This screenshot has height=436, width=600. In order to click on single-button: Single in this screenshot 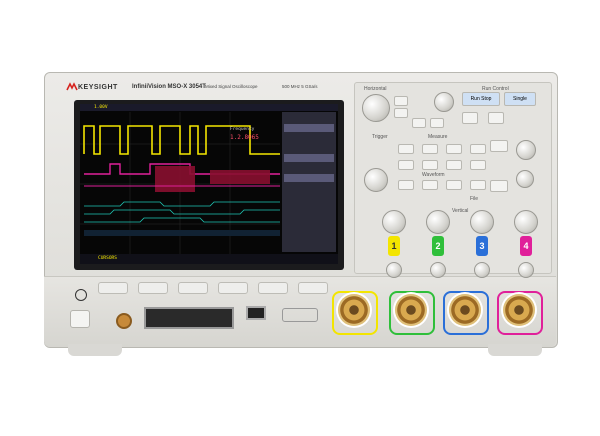, I will do `click(520, 99)`.